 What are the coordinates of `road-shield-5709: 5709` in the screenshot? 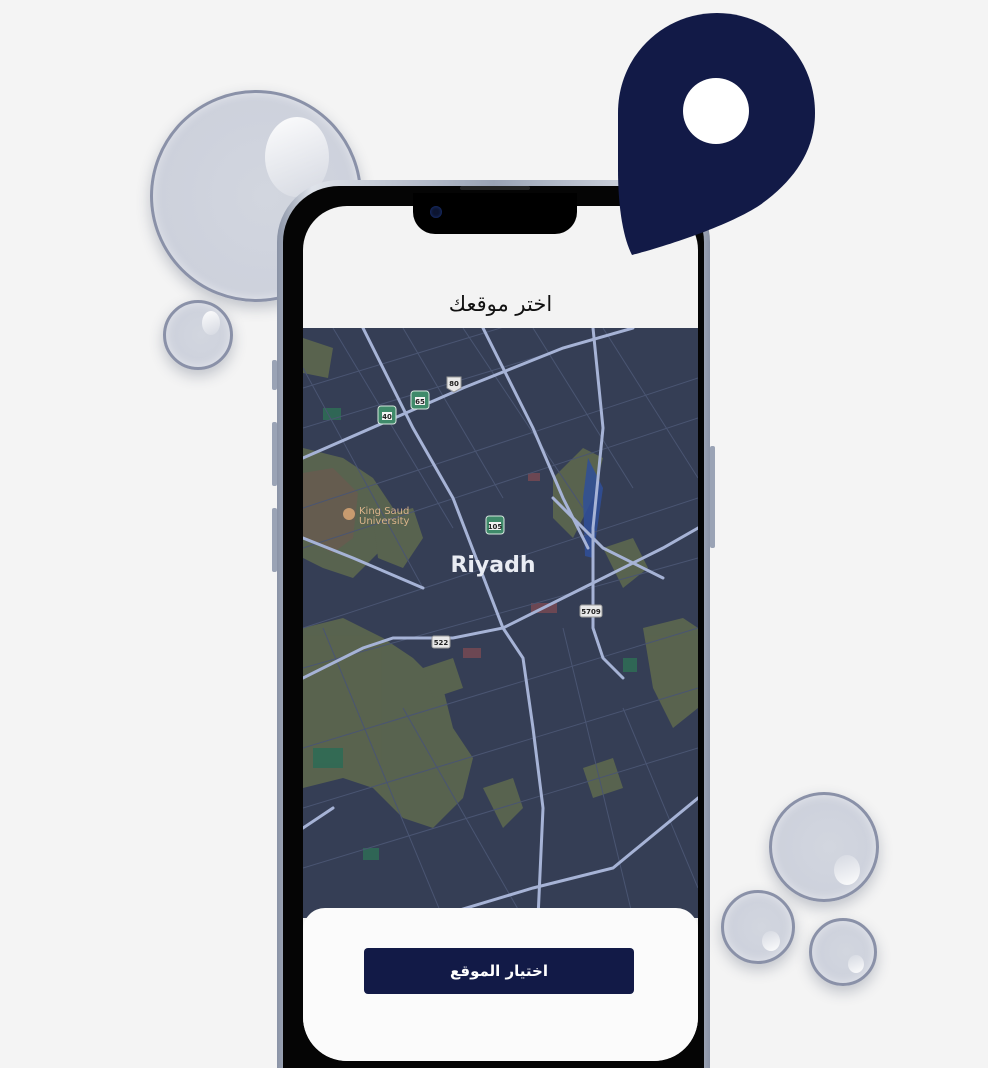 It's located at (591, 611).